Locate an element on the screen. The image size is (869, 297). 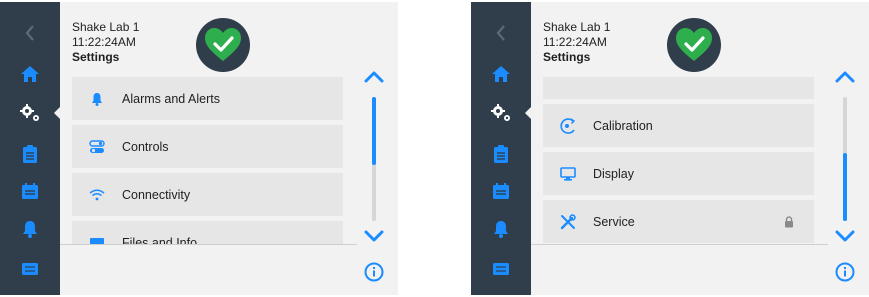
list-item-partial is located at coordinates (678, 88).